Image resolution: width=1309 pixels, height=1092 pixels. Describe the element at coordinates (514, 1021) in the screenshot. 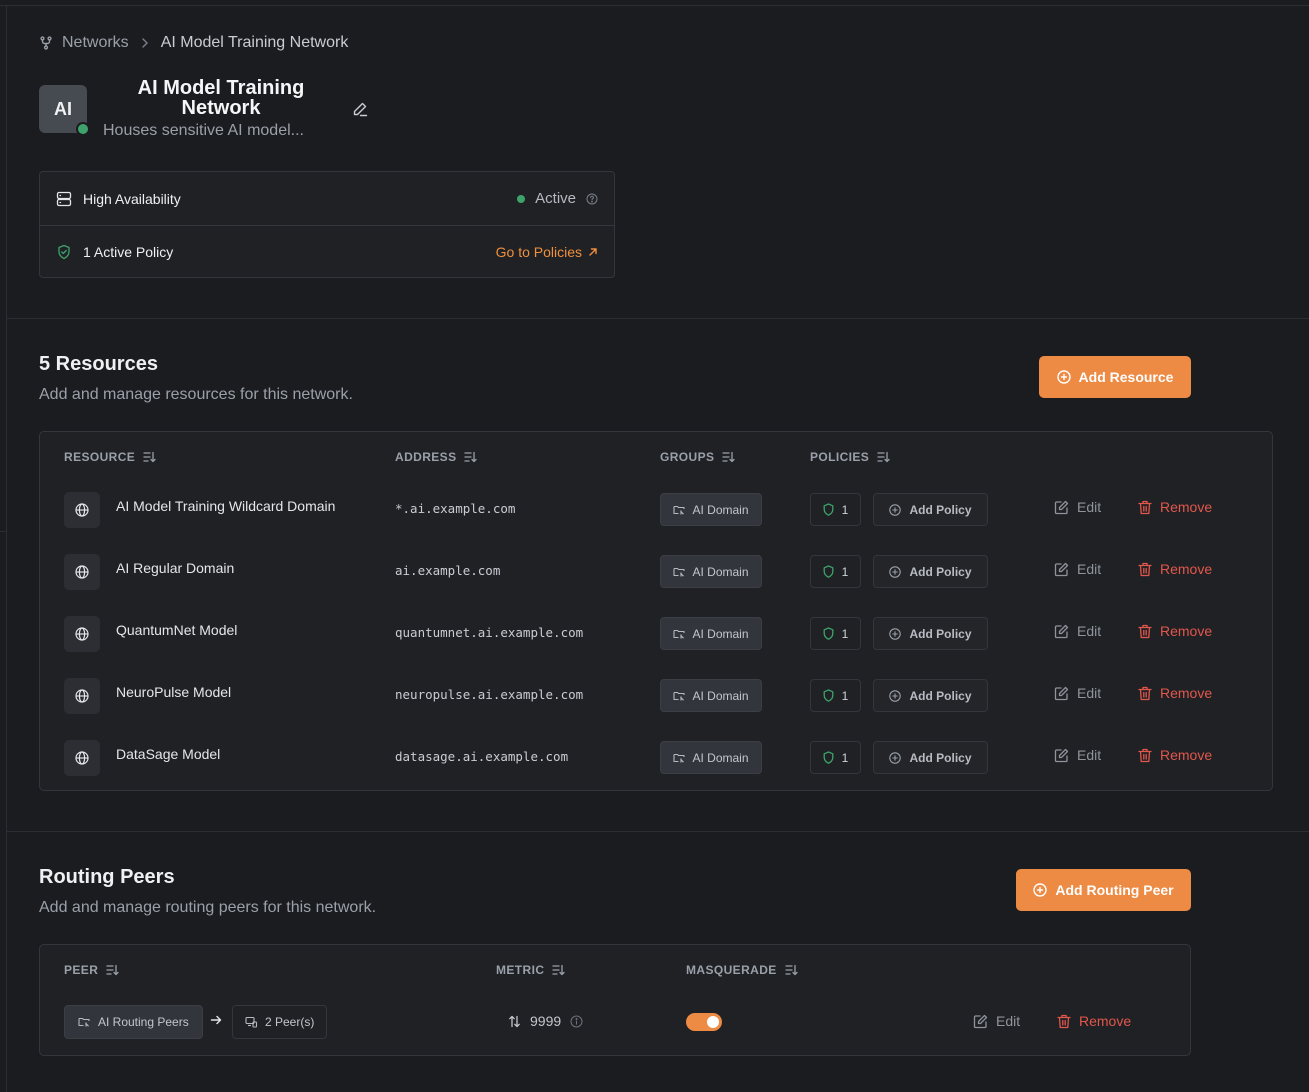

I see `arrows-up-down-icon` at that location.